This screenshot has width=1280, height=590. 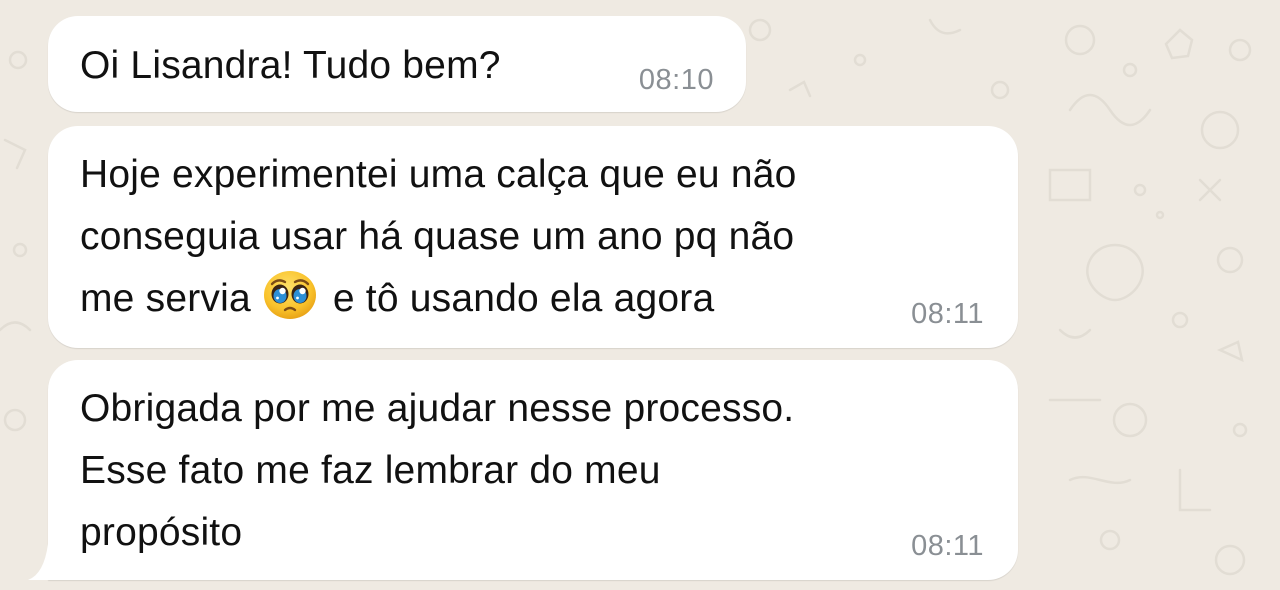 What do you see at coordinates (290, 295) in the screenshot?
I see `pleading-face-emoji` at bounding box center [290, 295].